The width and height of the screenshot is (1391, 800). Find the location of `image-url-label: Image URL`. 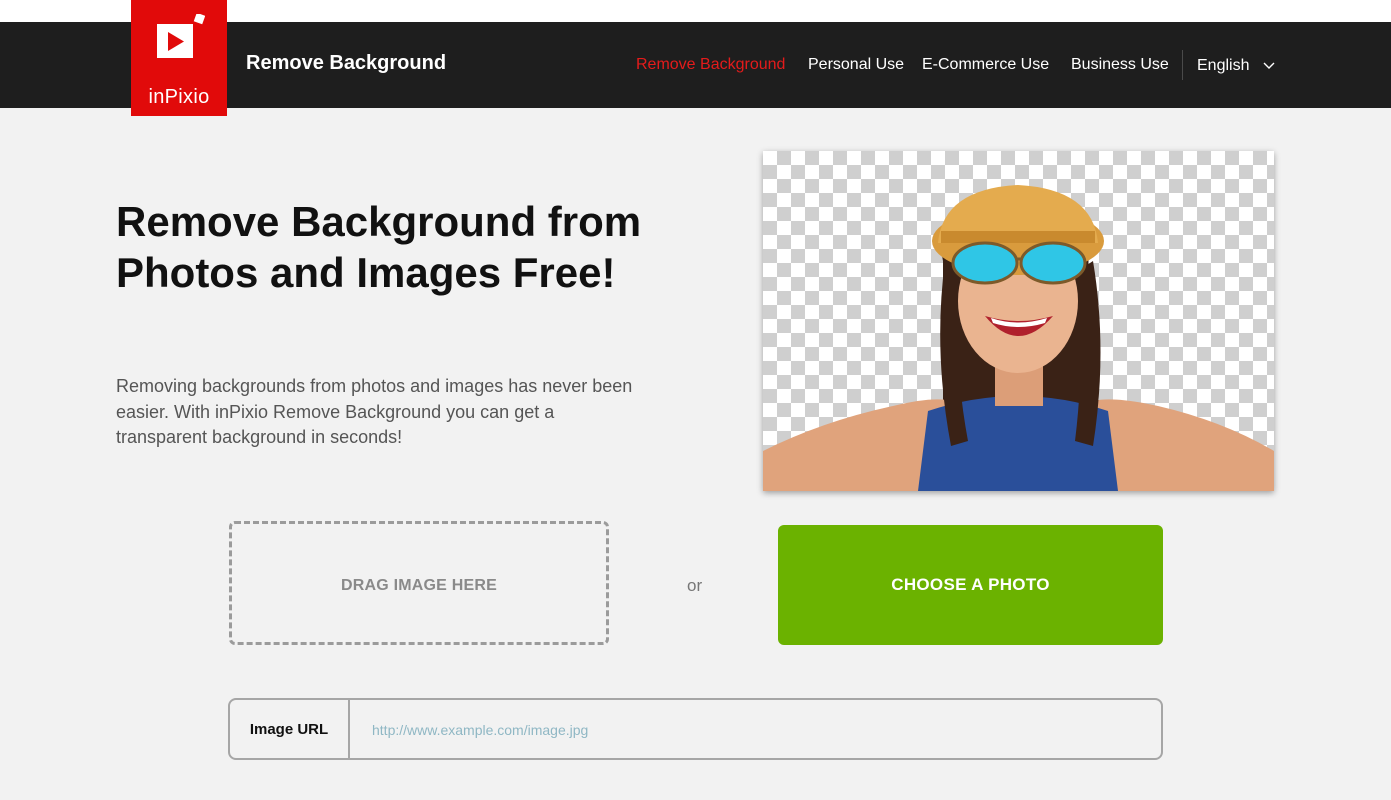

image-url-label: Image URL is located at coordinates (289, 729).